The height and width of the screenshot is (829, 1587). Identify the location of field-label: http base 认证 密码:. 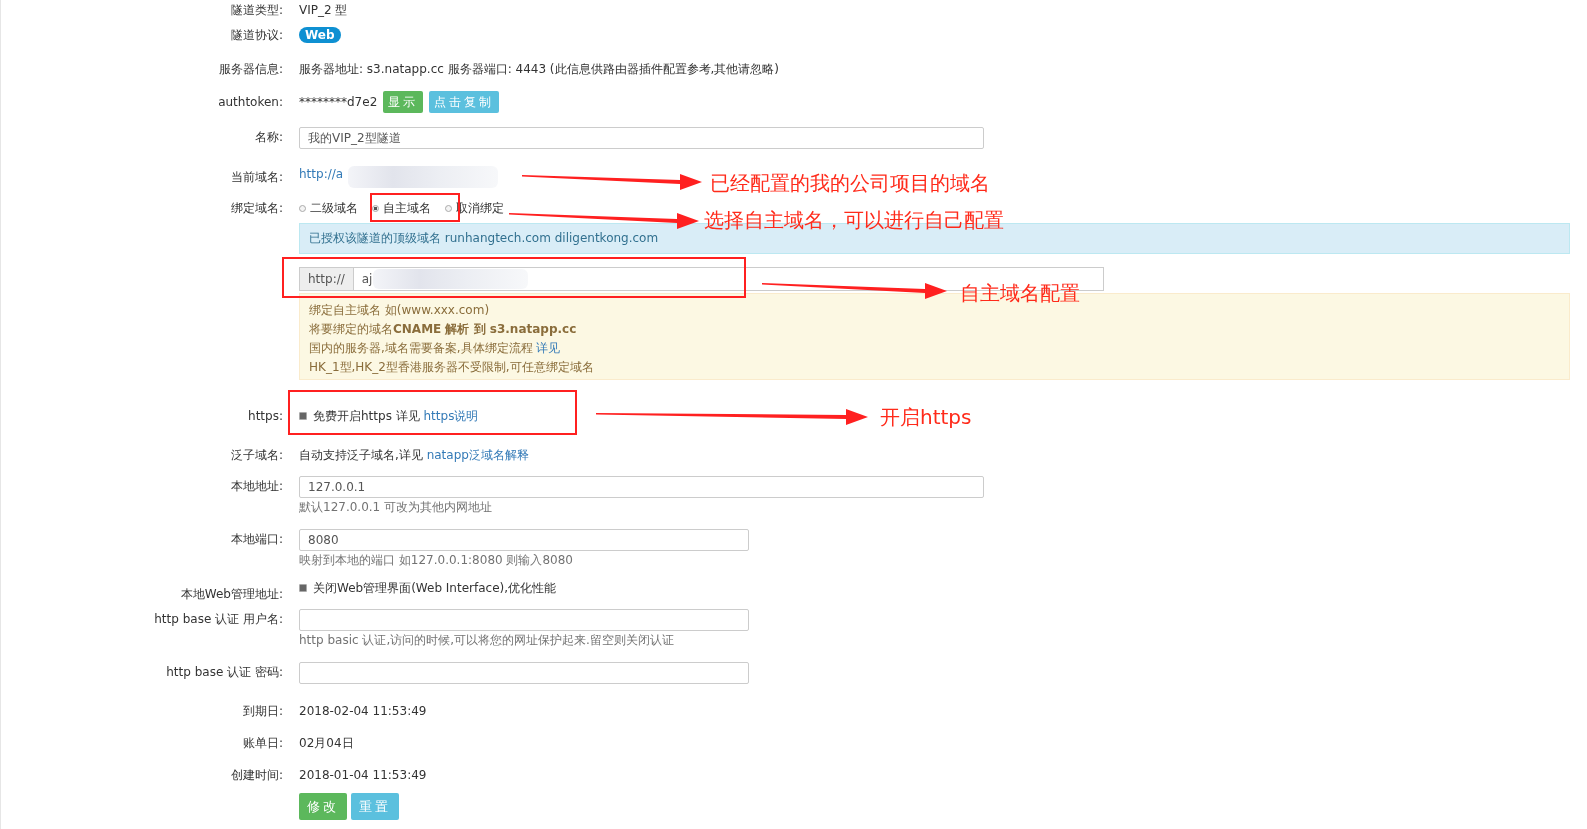
(224, 672).